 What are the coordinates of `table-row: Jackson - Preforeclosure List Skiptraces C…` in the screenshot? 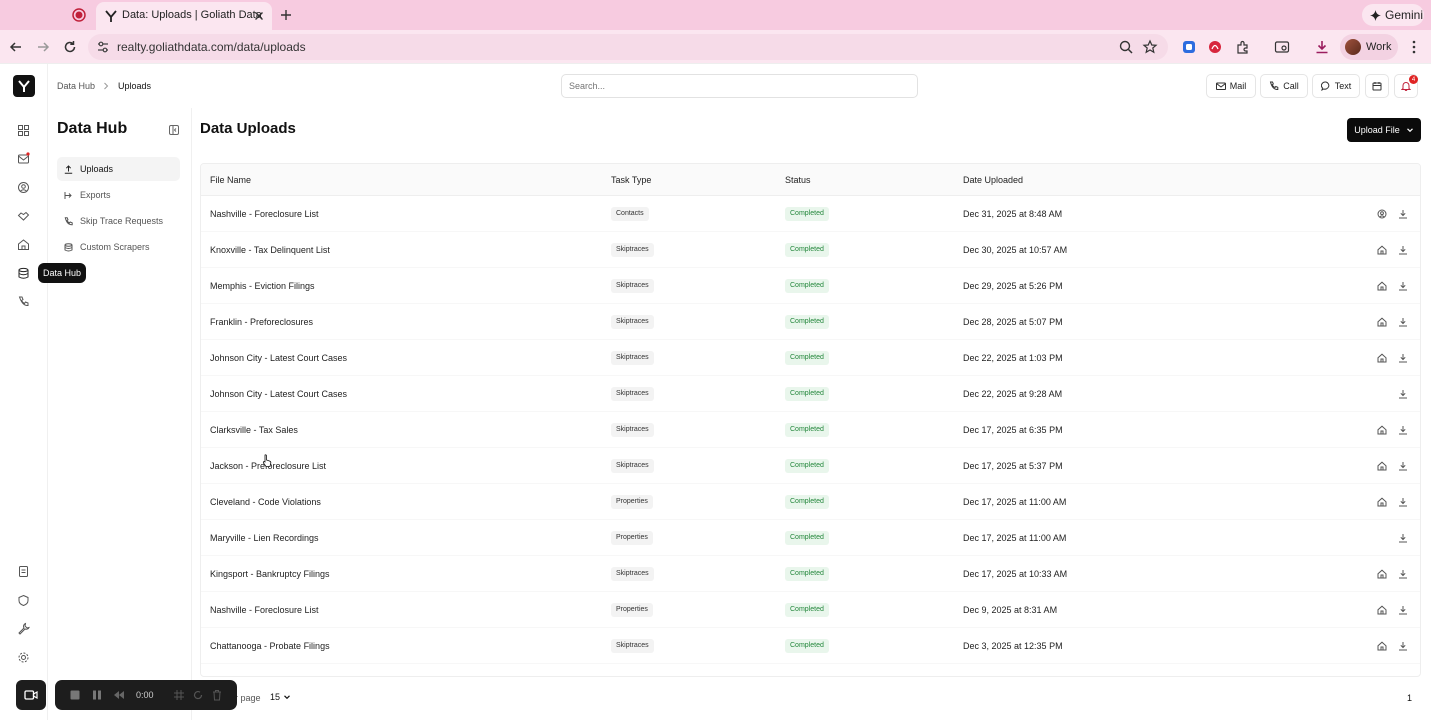 It's located at (810, 466).